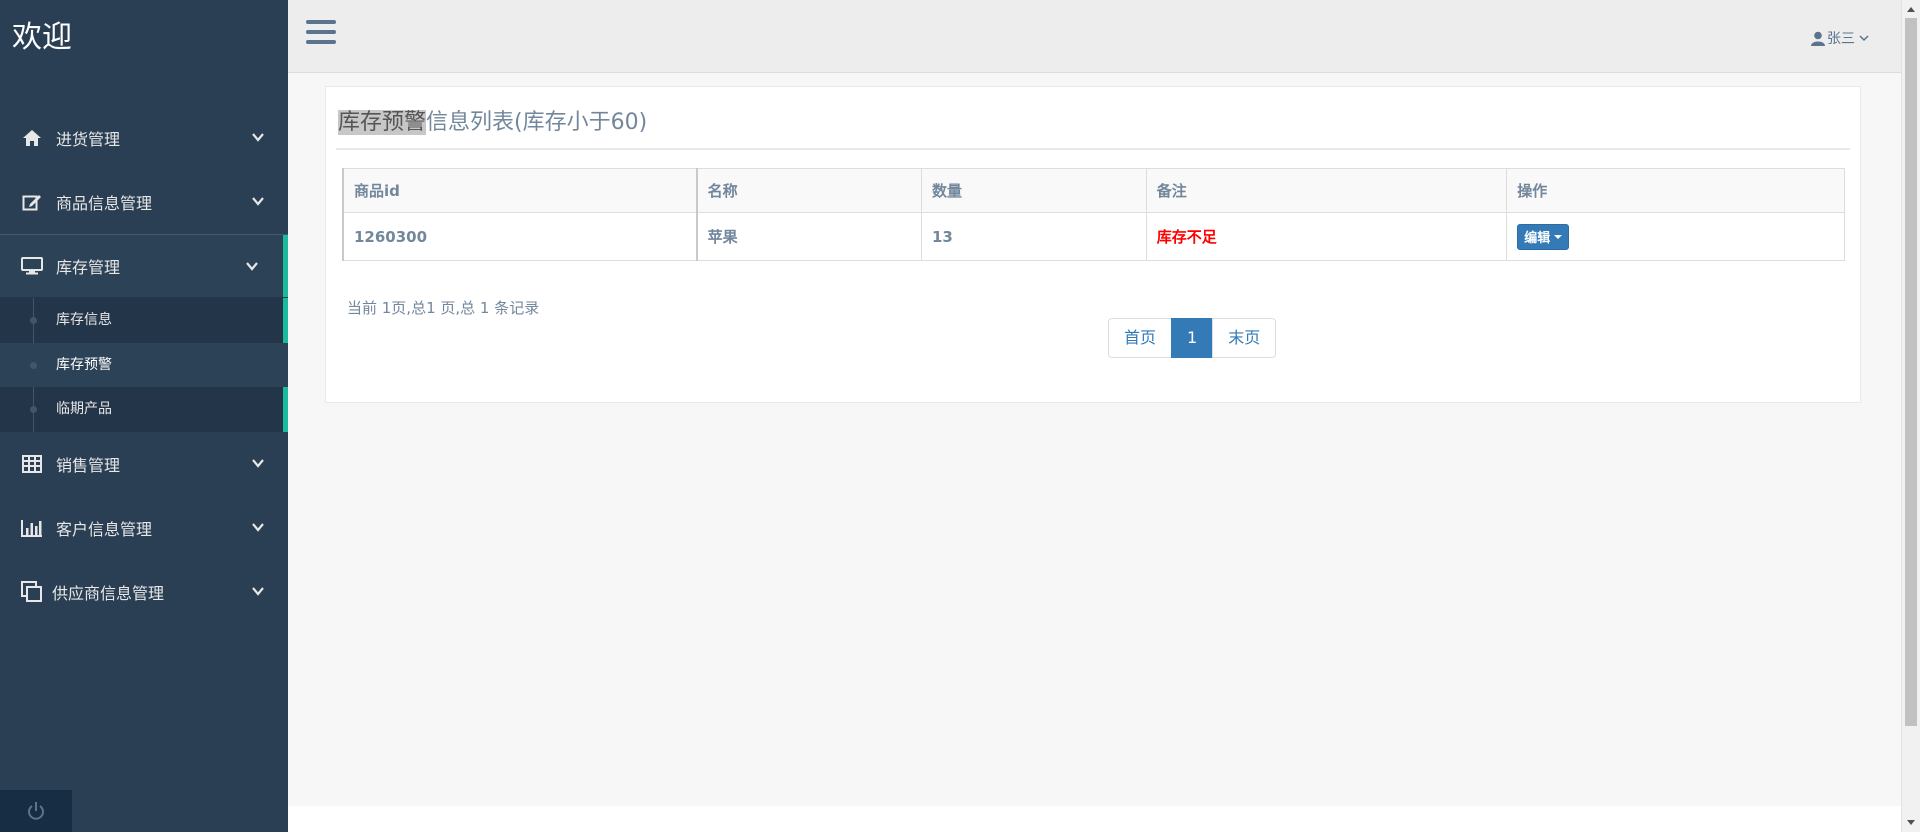 This screenshot has height=832, width=1920. Describe the element at coordinates (808, 236) in the screenshot. I see `cell-name: 苹果` at that location.